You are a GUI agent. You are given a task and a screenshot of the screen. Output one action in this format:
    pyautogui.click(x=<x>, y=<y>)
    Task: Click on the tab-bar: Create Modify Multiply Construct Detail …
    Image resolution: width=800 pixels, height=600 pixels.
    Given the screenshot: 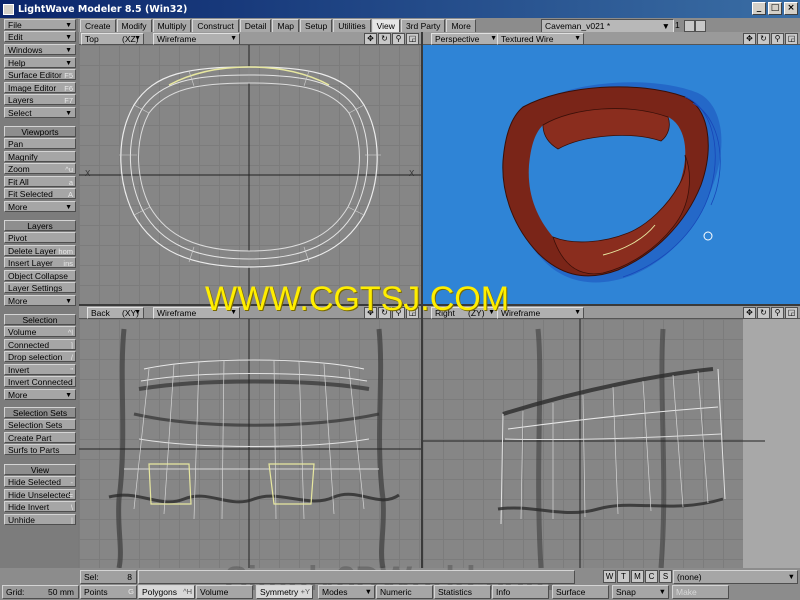 What is the action you would take?
    pyautogui.click(x=278, y=26)
    